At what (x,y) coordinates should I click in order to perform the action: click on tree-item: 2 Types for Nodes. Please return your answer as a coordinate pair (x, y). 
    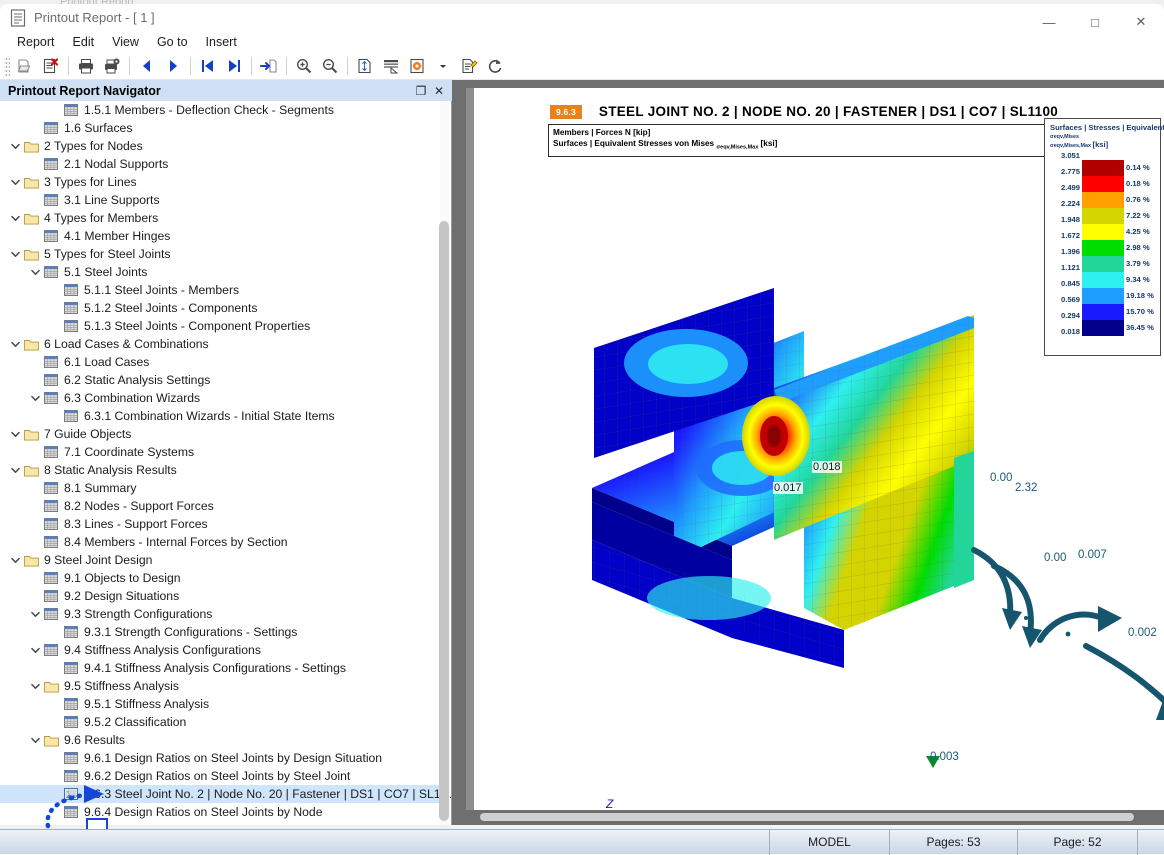
    Looking at the image, I should click on (220, 146).